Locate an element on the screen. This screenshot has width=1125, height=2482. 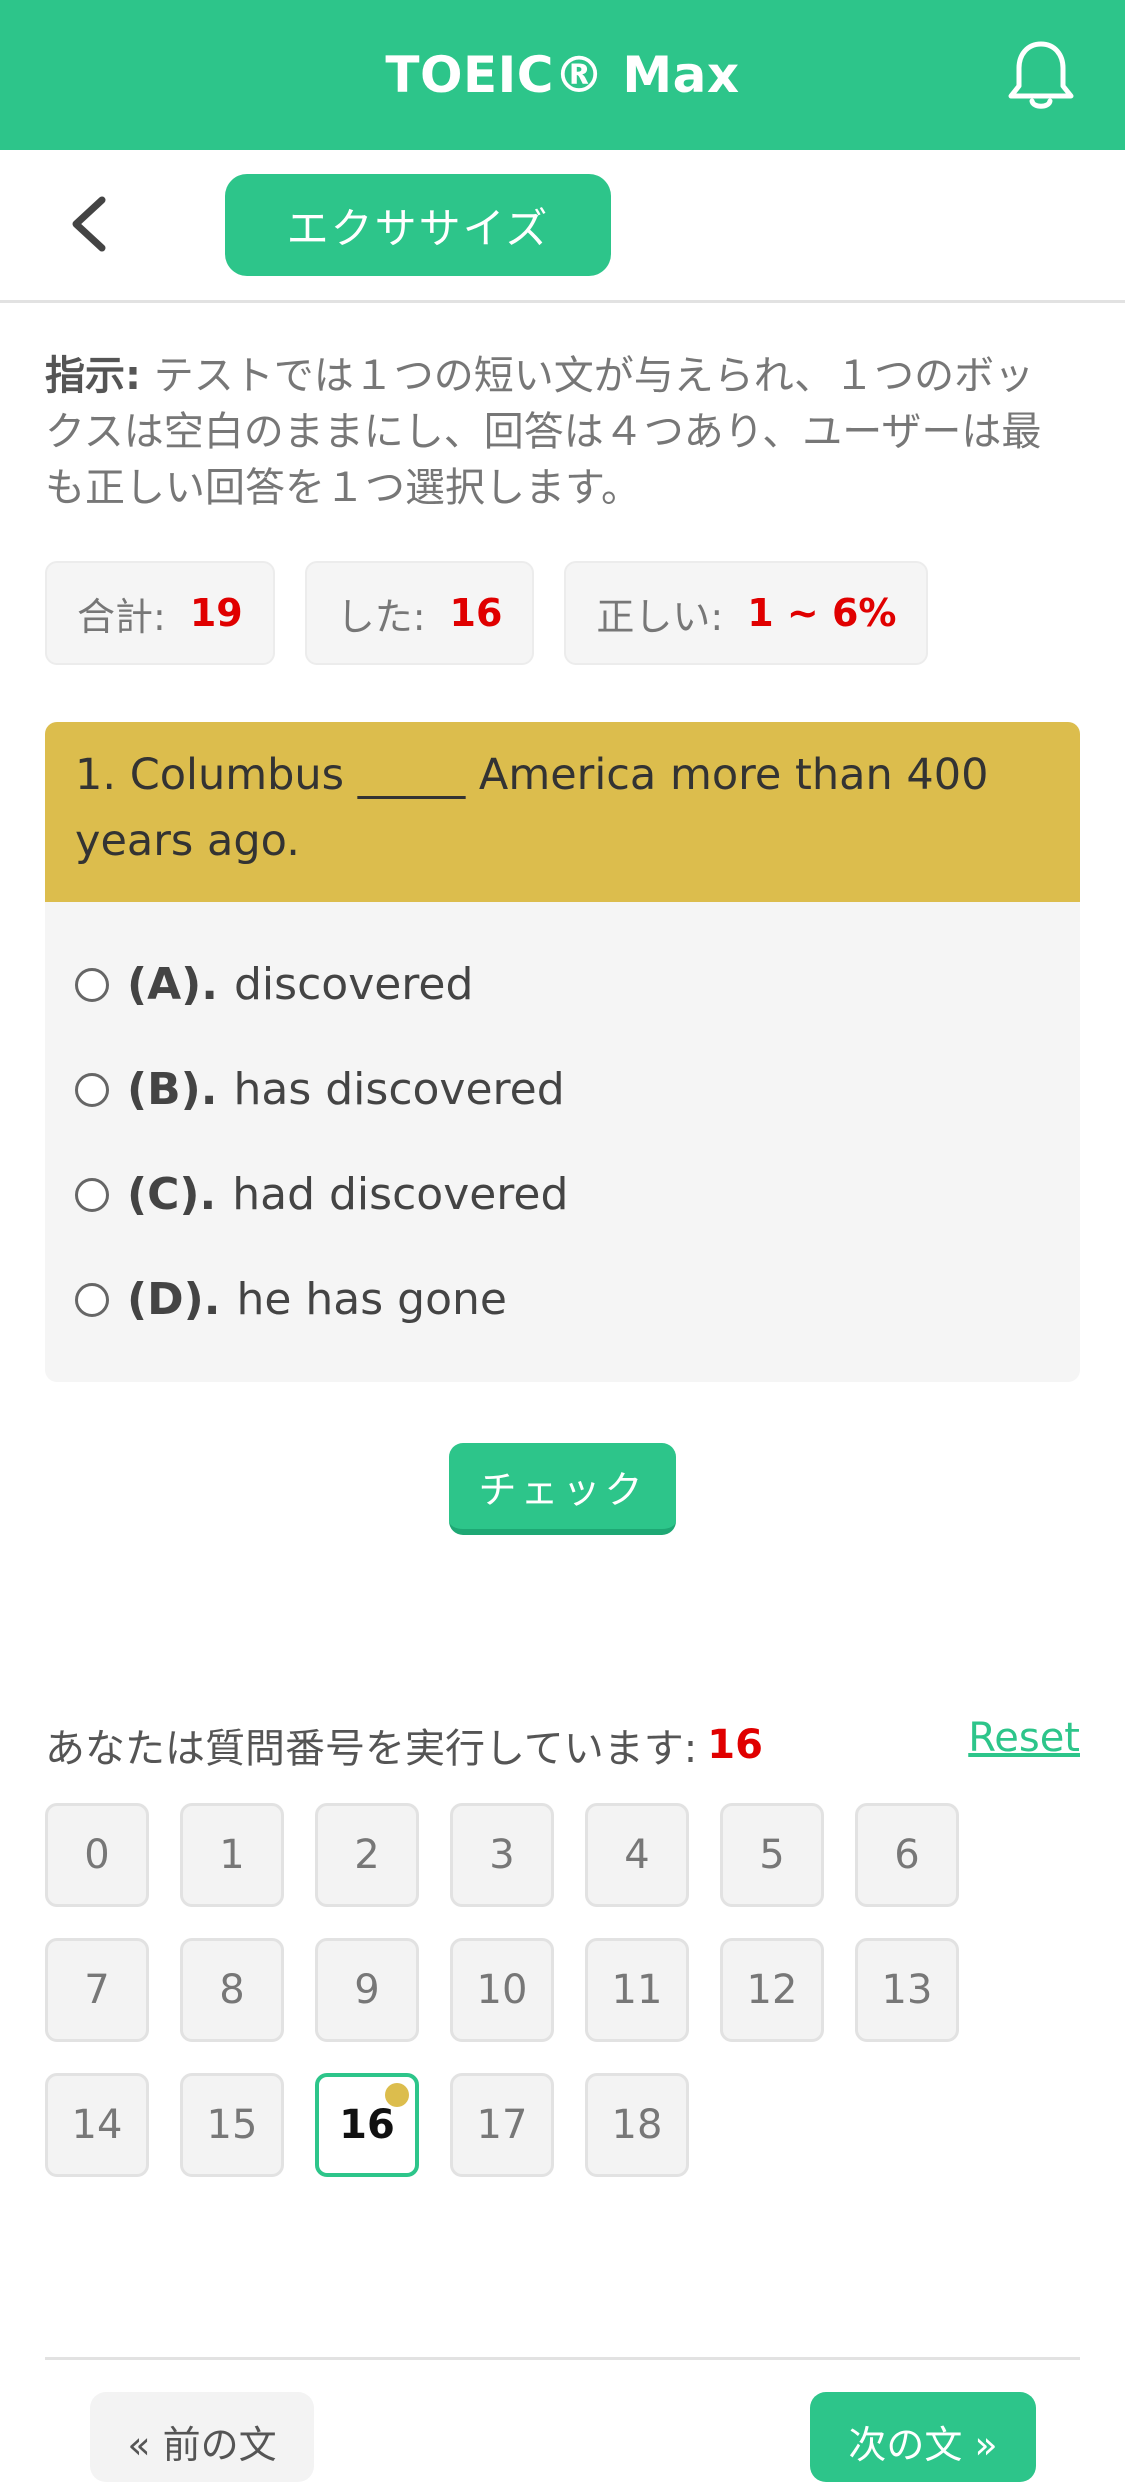
stat-done: した: 16 is located at coordinates (419, 613).